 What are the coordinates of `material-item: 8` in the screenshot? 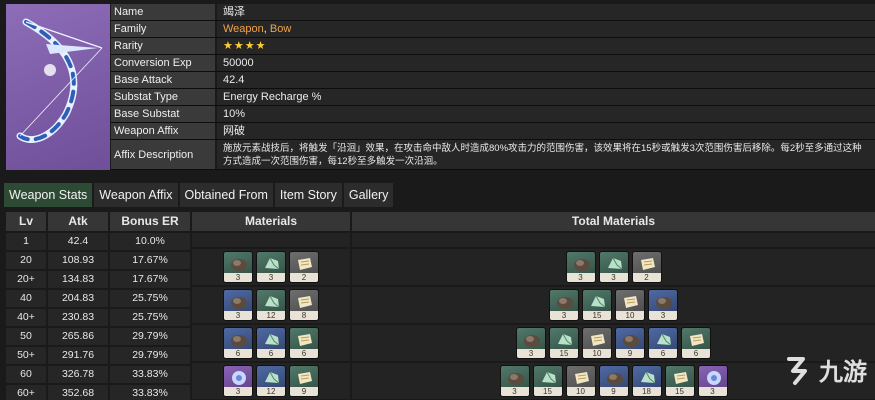 It's located at (304, 305).